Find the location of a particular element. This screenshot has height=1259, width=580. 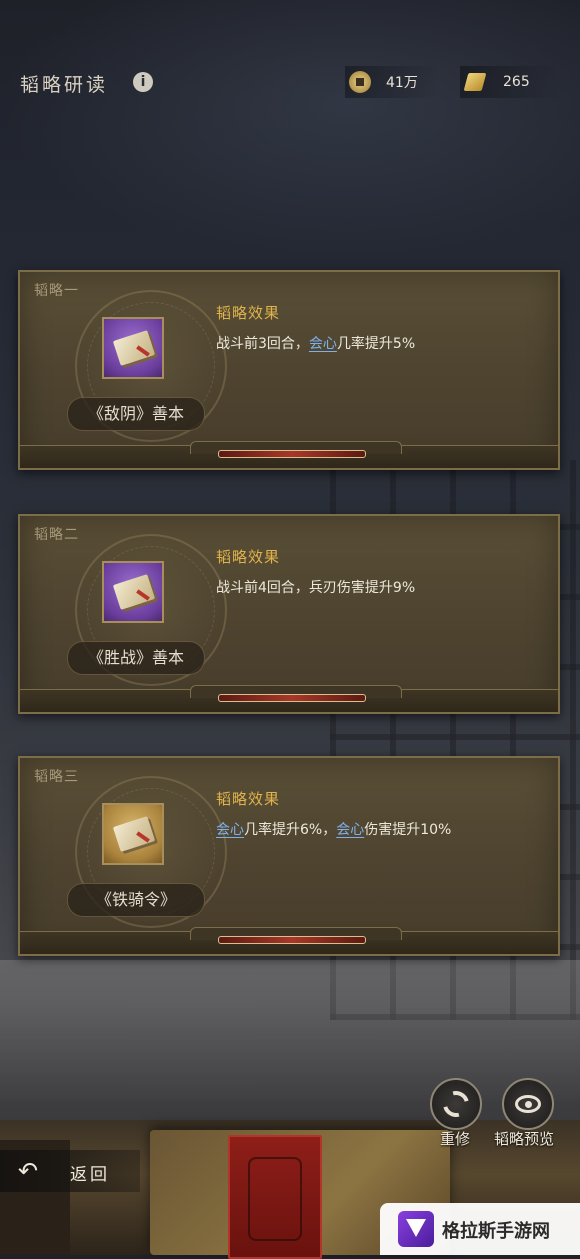

effect-text: 会心几率提升6%，会心伤害提升10% is located at coordinates (333, 829).